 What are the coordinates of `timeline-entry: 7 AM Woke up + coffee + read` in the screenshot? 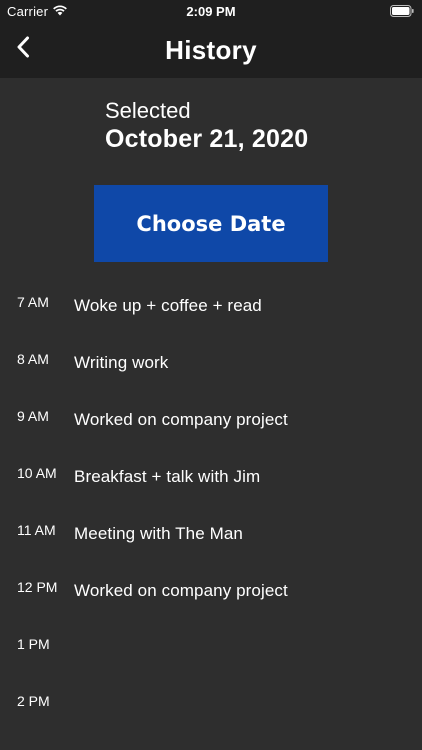 It's located at (211, 316).